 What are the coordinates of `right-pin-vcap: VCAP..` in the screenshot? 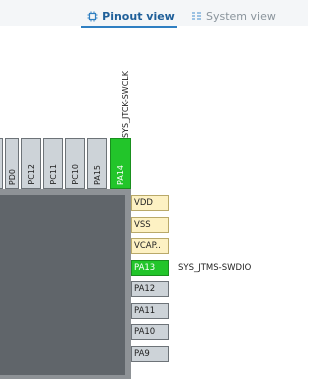 It's located at (150, 246).